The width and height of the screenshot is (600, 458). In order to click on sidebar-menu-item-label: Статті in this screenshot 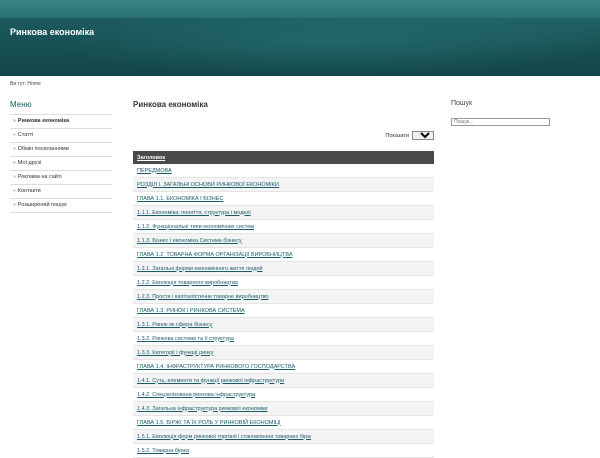, I will do `click(25, 135)`.